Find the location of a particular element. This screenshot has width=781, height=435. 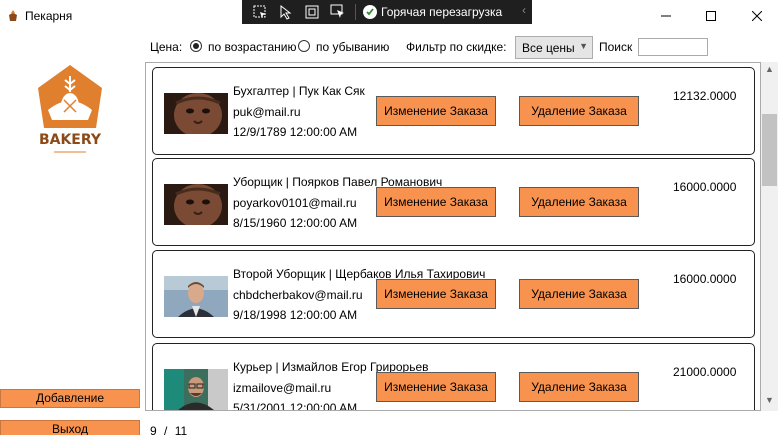

scroll-up-icon: ▲ is located at coordinates (769, 71).